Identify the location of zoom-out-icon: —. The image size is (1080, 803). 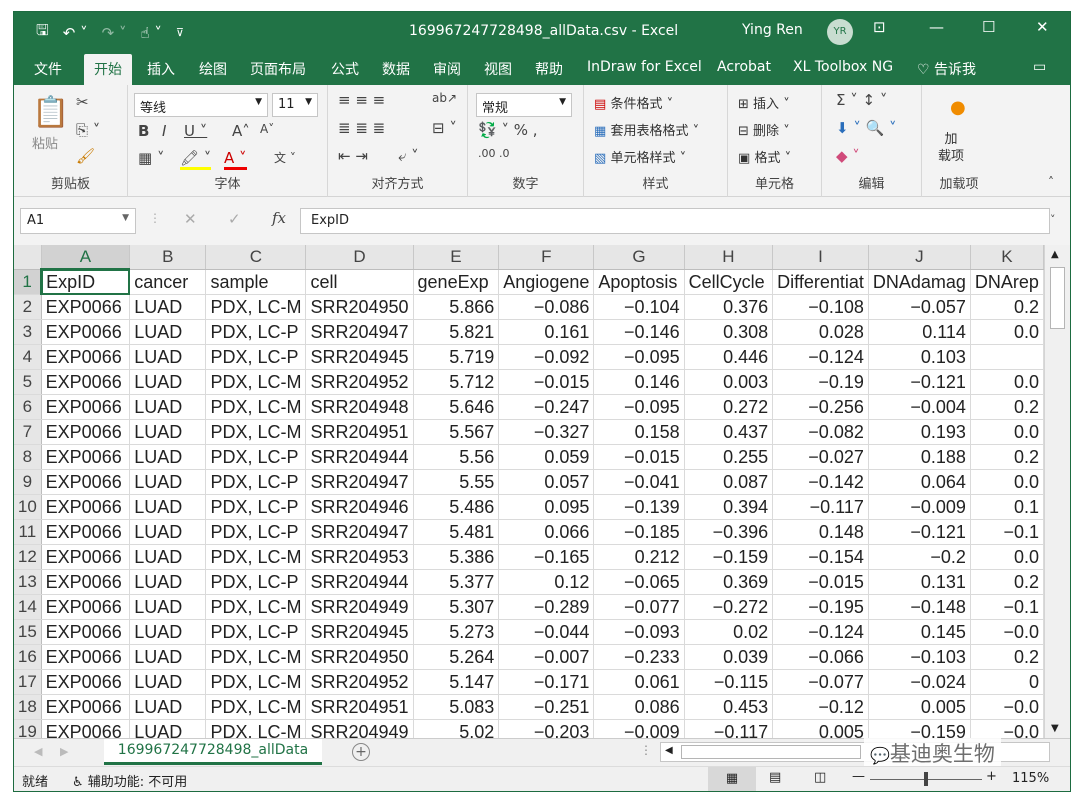
(858, 776).